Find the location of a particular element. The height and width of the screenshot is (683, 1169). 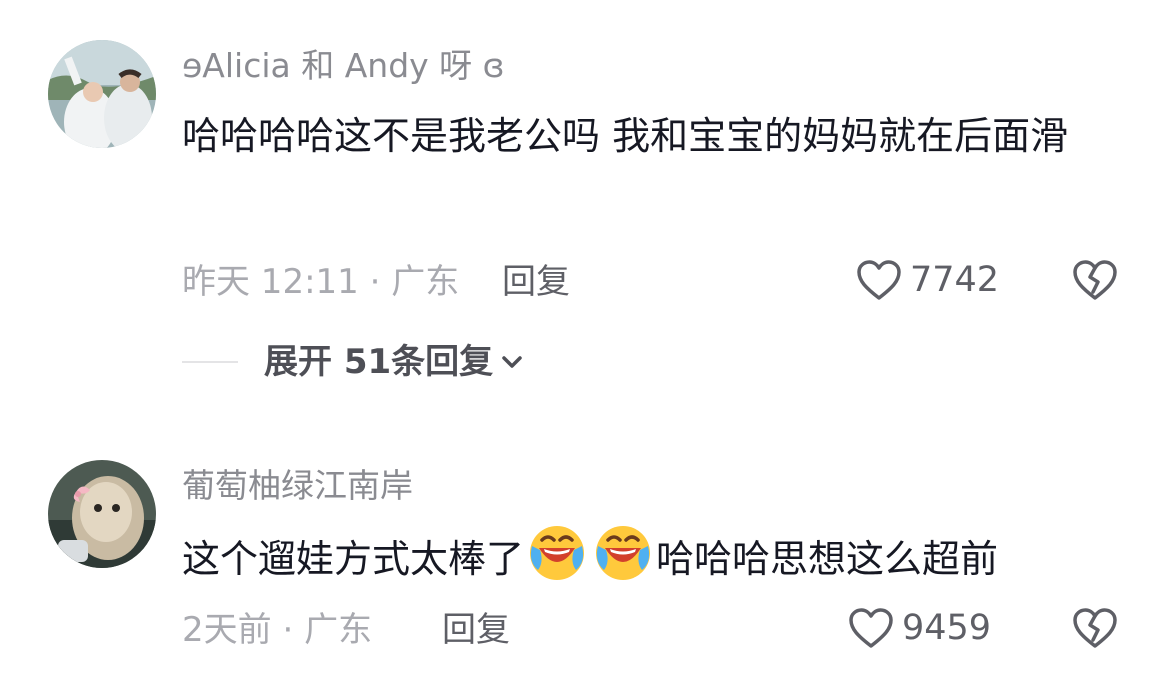

expand-replies-button: 展开 51条回复 is located at coordinates (393, 362).